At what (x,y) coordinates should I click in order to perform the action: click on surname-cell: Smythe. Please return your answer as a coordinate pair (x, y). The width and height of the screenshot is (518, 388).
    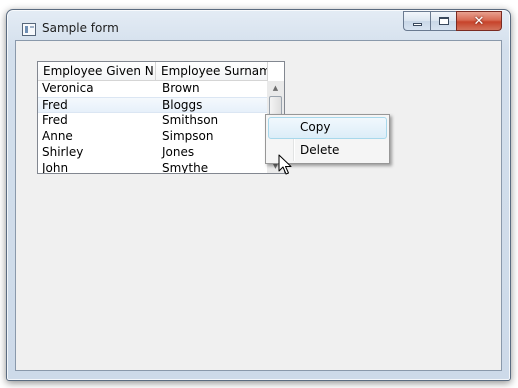
    Looking at the image, I should click on (212, 167).